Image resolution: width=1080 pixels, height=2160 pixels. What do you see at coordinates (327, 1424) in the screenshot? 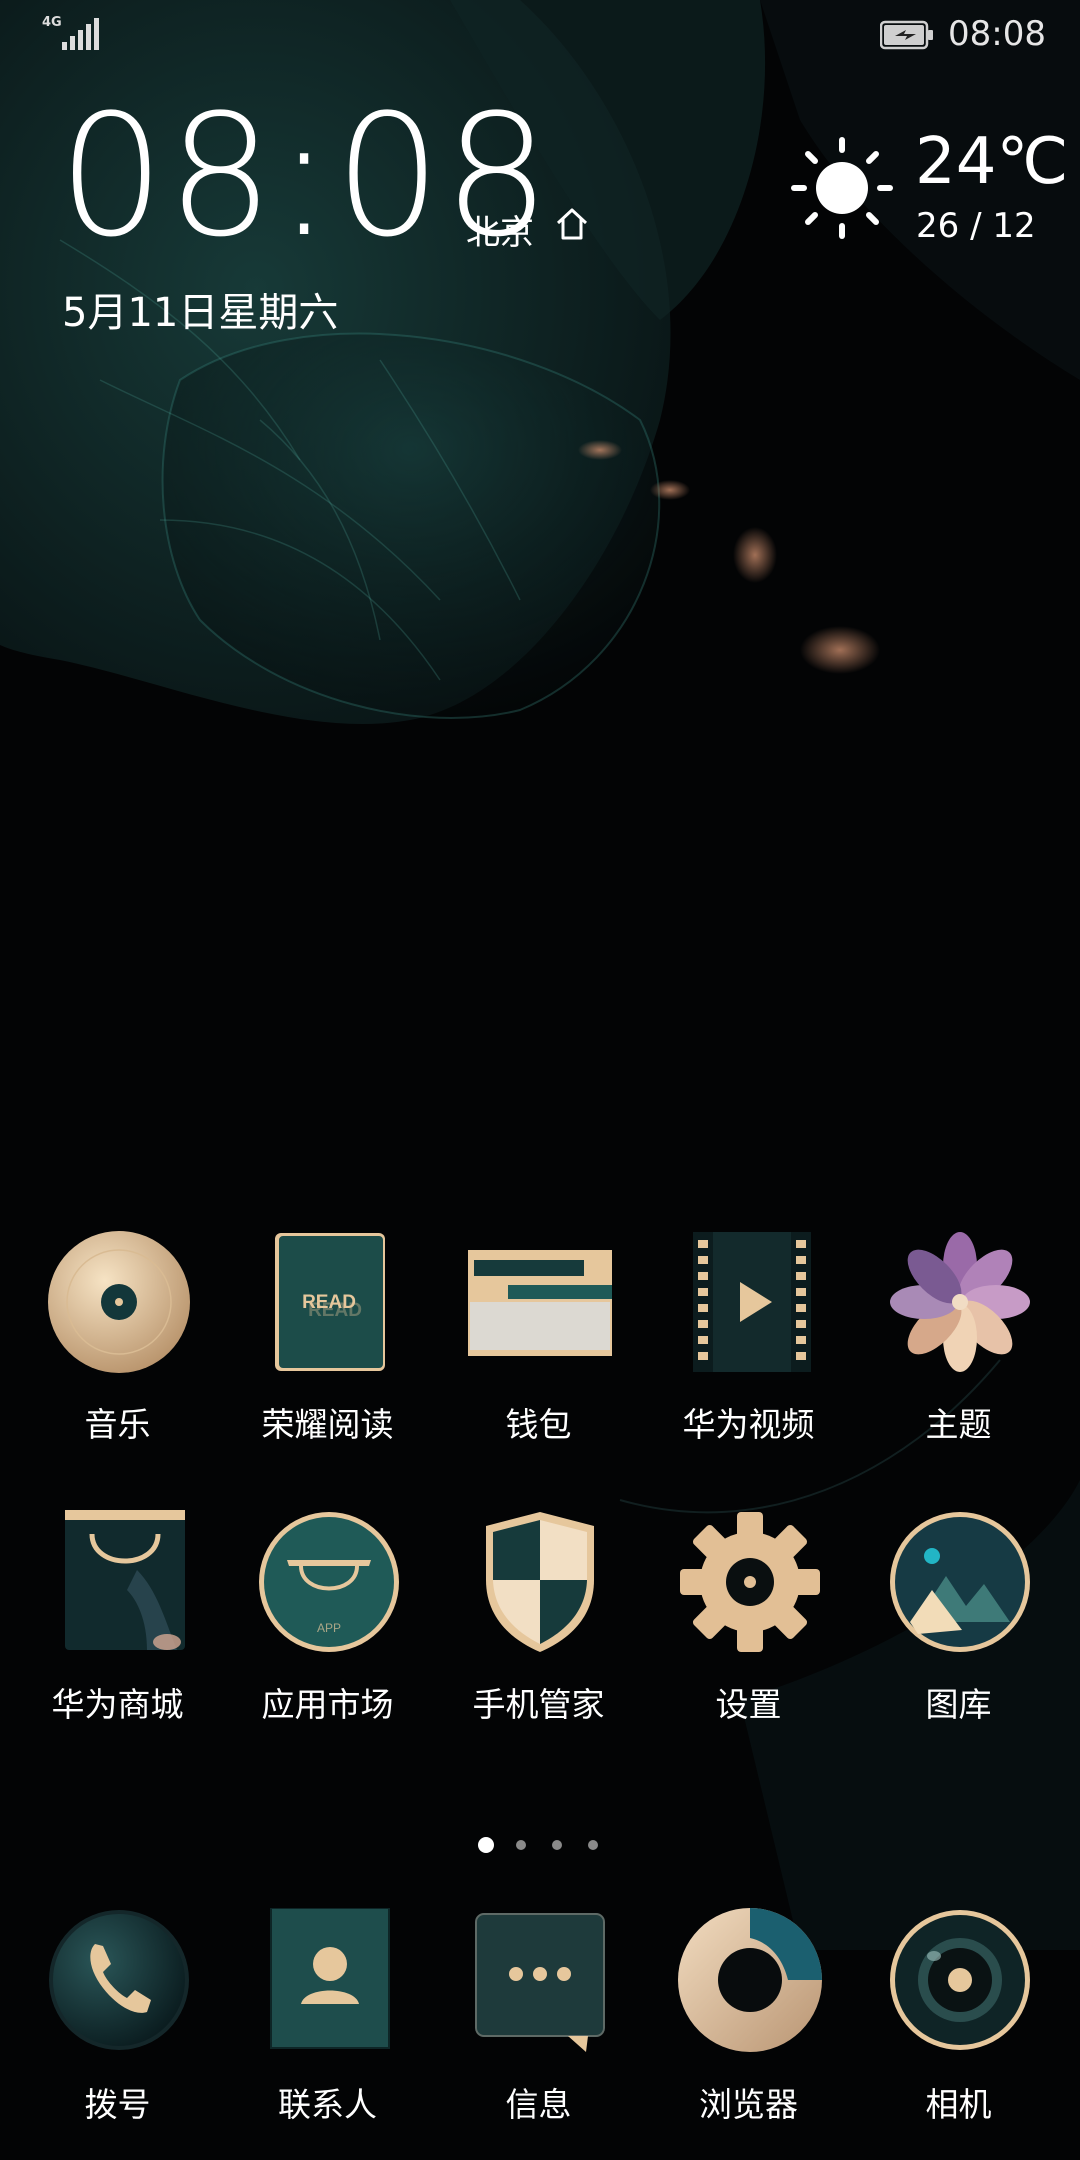
I see `app-label: 荣耀阅读` at bounding box center [327, 1424].